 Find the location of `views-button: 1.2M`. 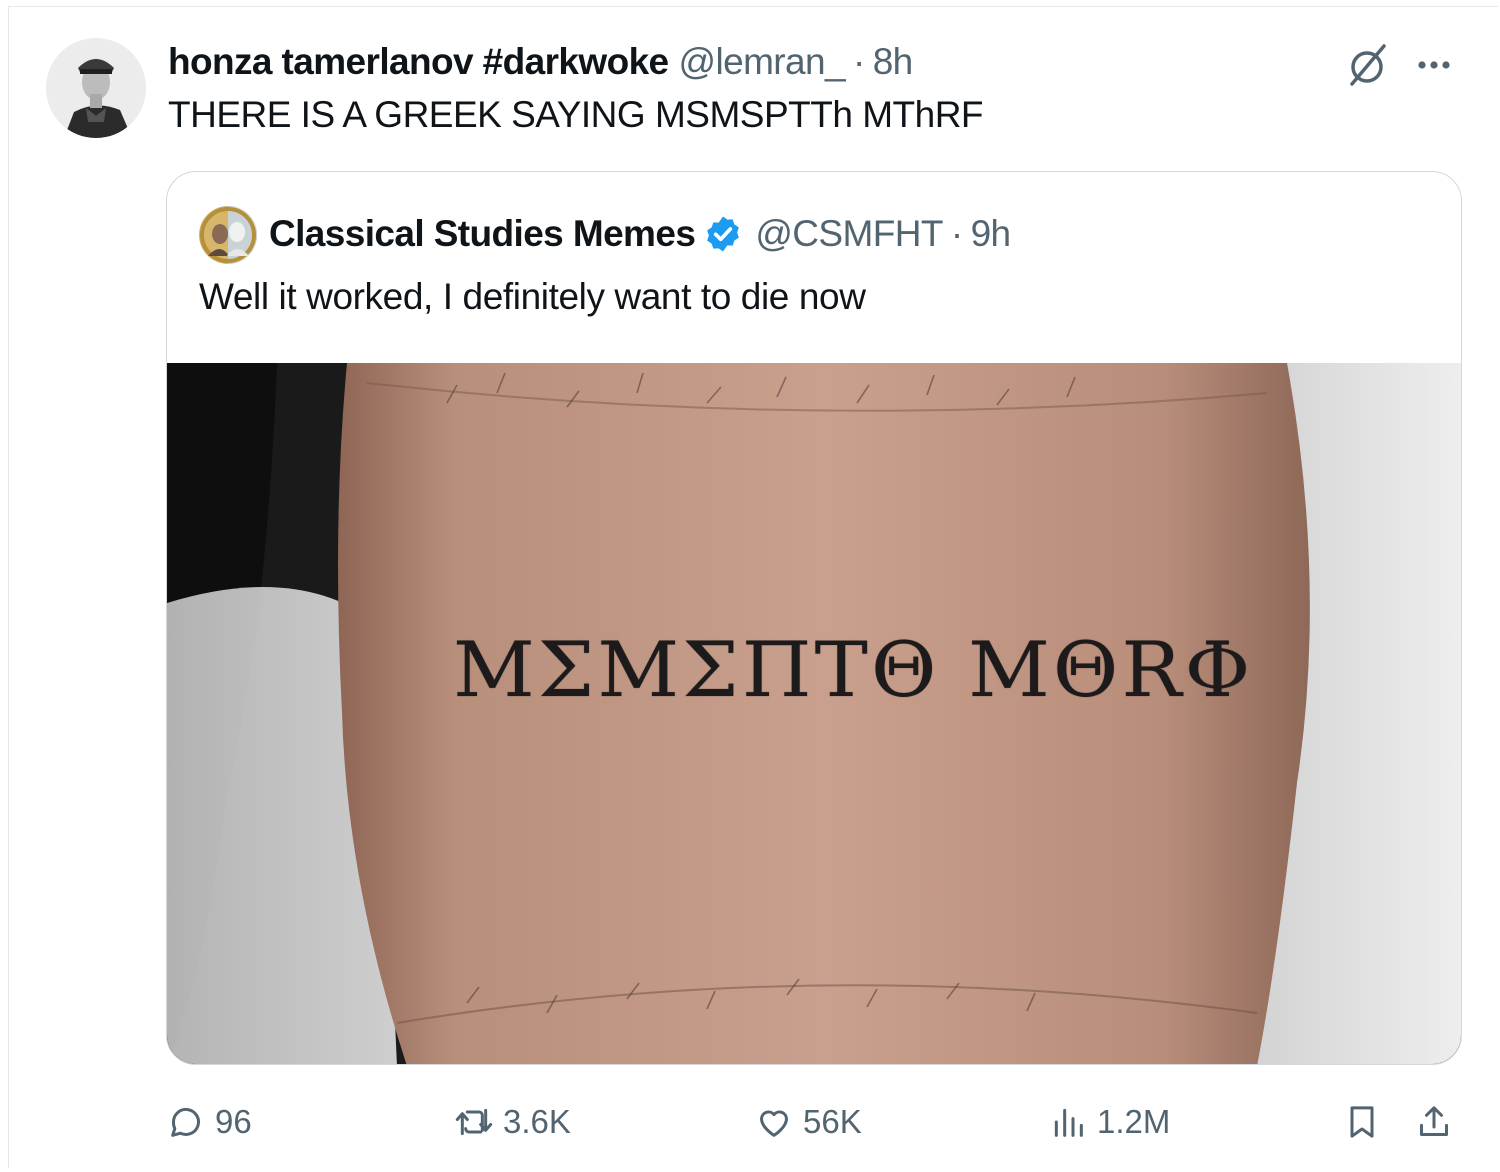

views-button: 1.2M is located at coordinates (1109, 1122).